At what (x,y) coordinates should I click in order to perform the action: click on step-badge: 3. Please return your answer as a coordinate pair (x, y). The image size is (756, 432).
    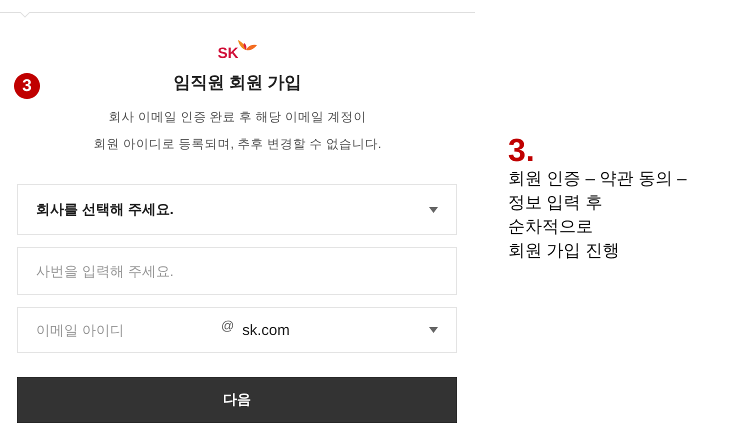
    Looking at the image, I should click on (27, 86).